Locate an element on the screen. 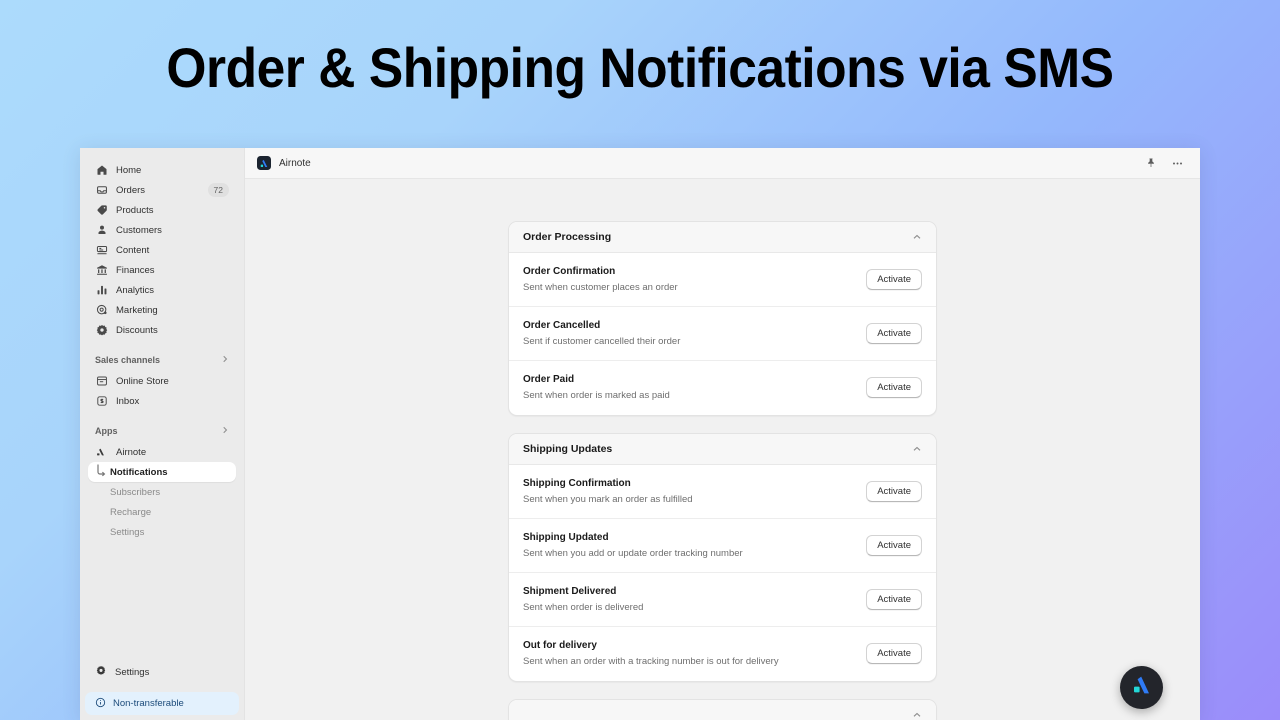  row-subtitle: Sent if customer cancelled their order is located at coordinates (602, 341).